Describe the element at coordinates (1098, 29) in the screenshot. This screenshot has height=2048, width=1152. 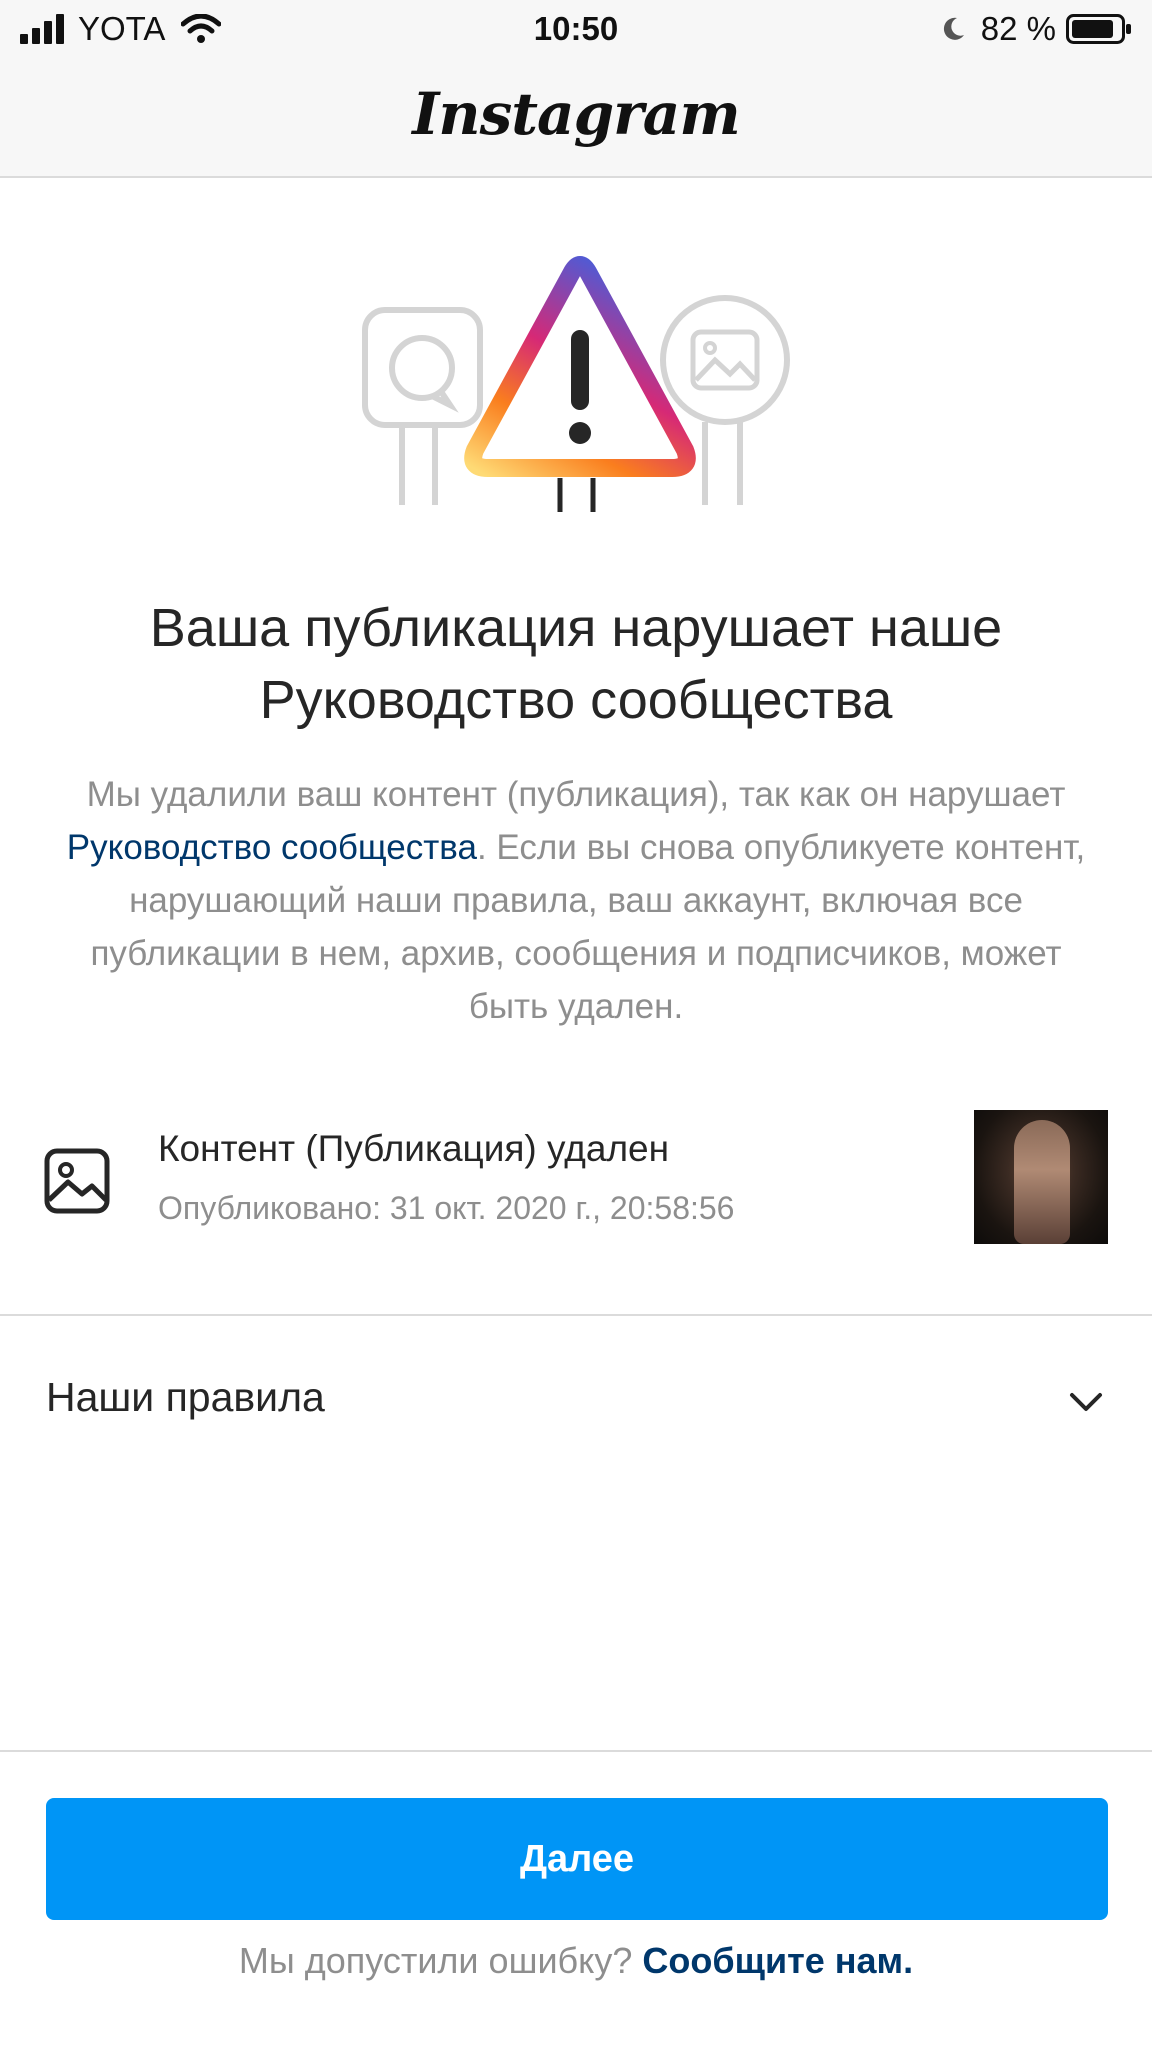
I see `battery-icon` at that location.